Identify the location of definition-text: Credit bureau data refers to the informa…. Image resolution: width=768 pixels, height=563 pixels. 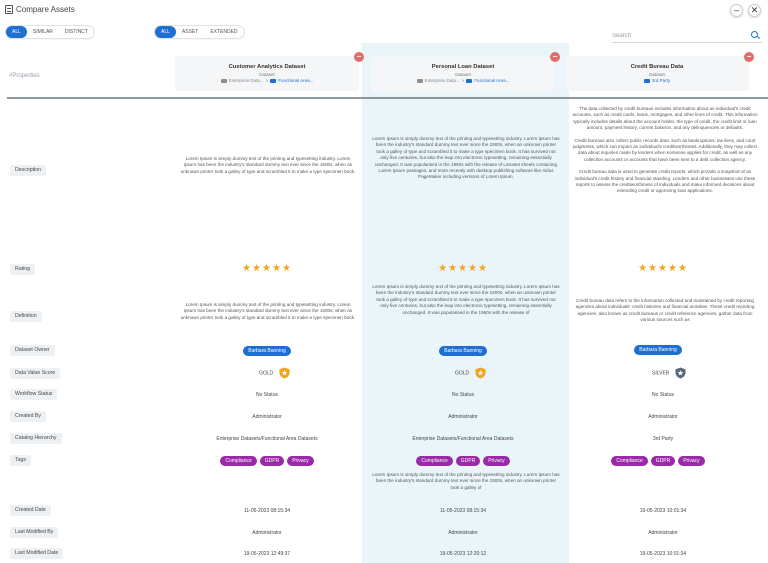
(665, 310).